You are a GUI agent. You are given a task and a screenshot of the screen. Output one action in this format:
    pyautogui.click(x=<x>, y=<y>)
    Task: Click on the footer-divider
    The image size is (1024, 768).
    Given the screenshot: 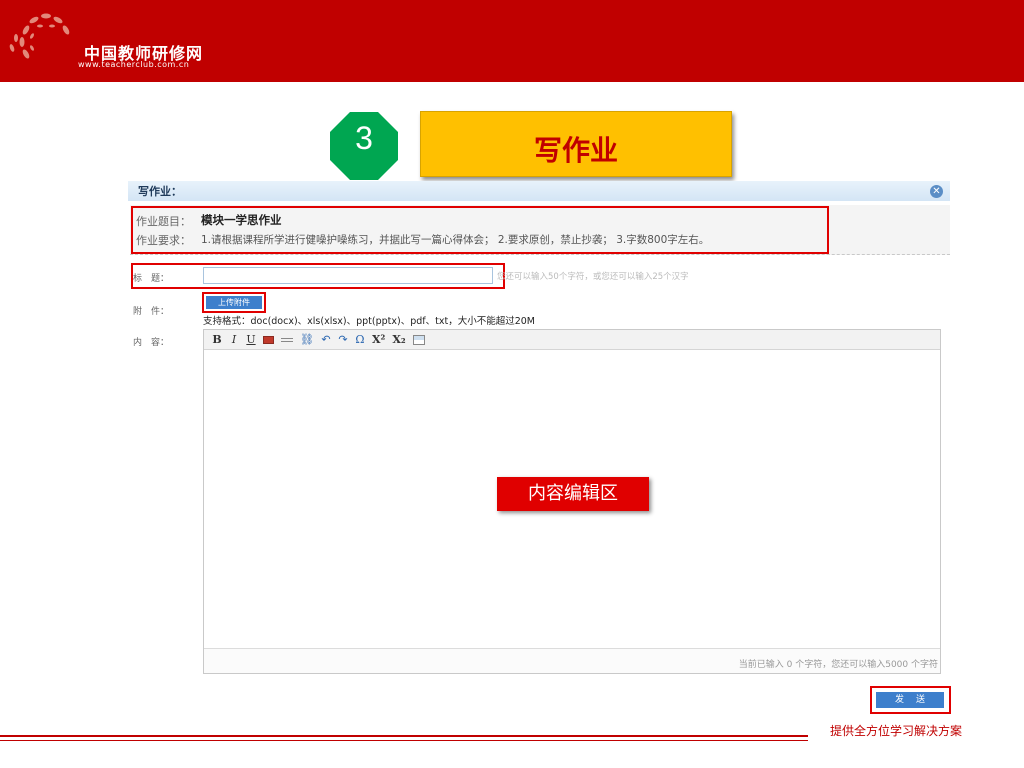 What is the action you would take?
    pyautogui.click(x=404, y=736)
    